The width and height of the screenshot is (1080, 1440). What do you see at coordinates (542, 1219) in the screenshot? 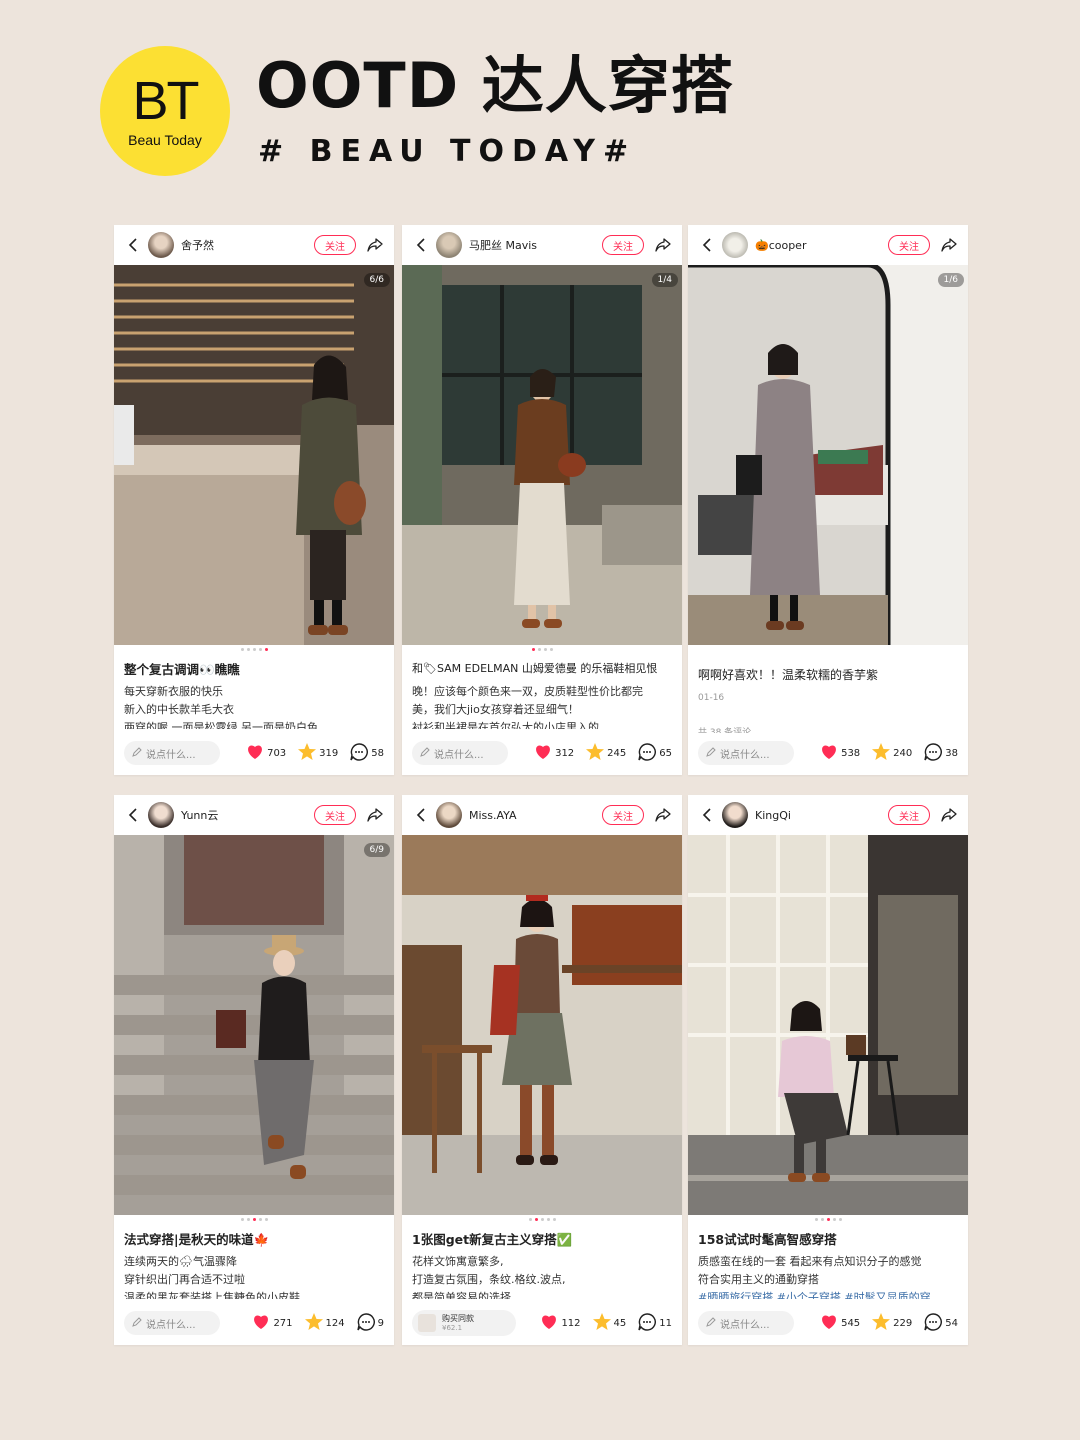
I see `carousel-dots` at bounding box center [542, 1219].